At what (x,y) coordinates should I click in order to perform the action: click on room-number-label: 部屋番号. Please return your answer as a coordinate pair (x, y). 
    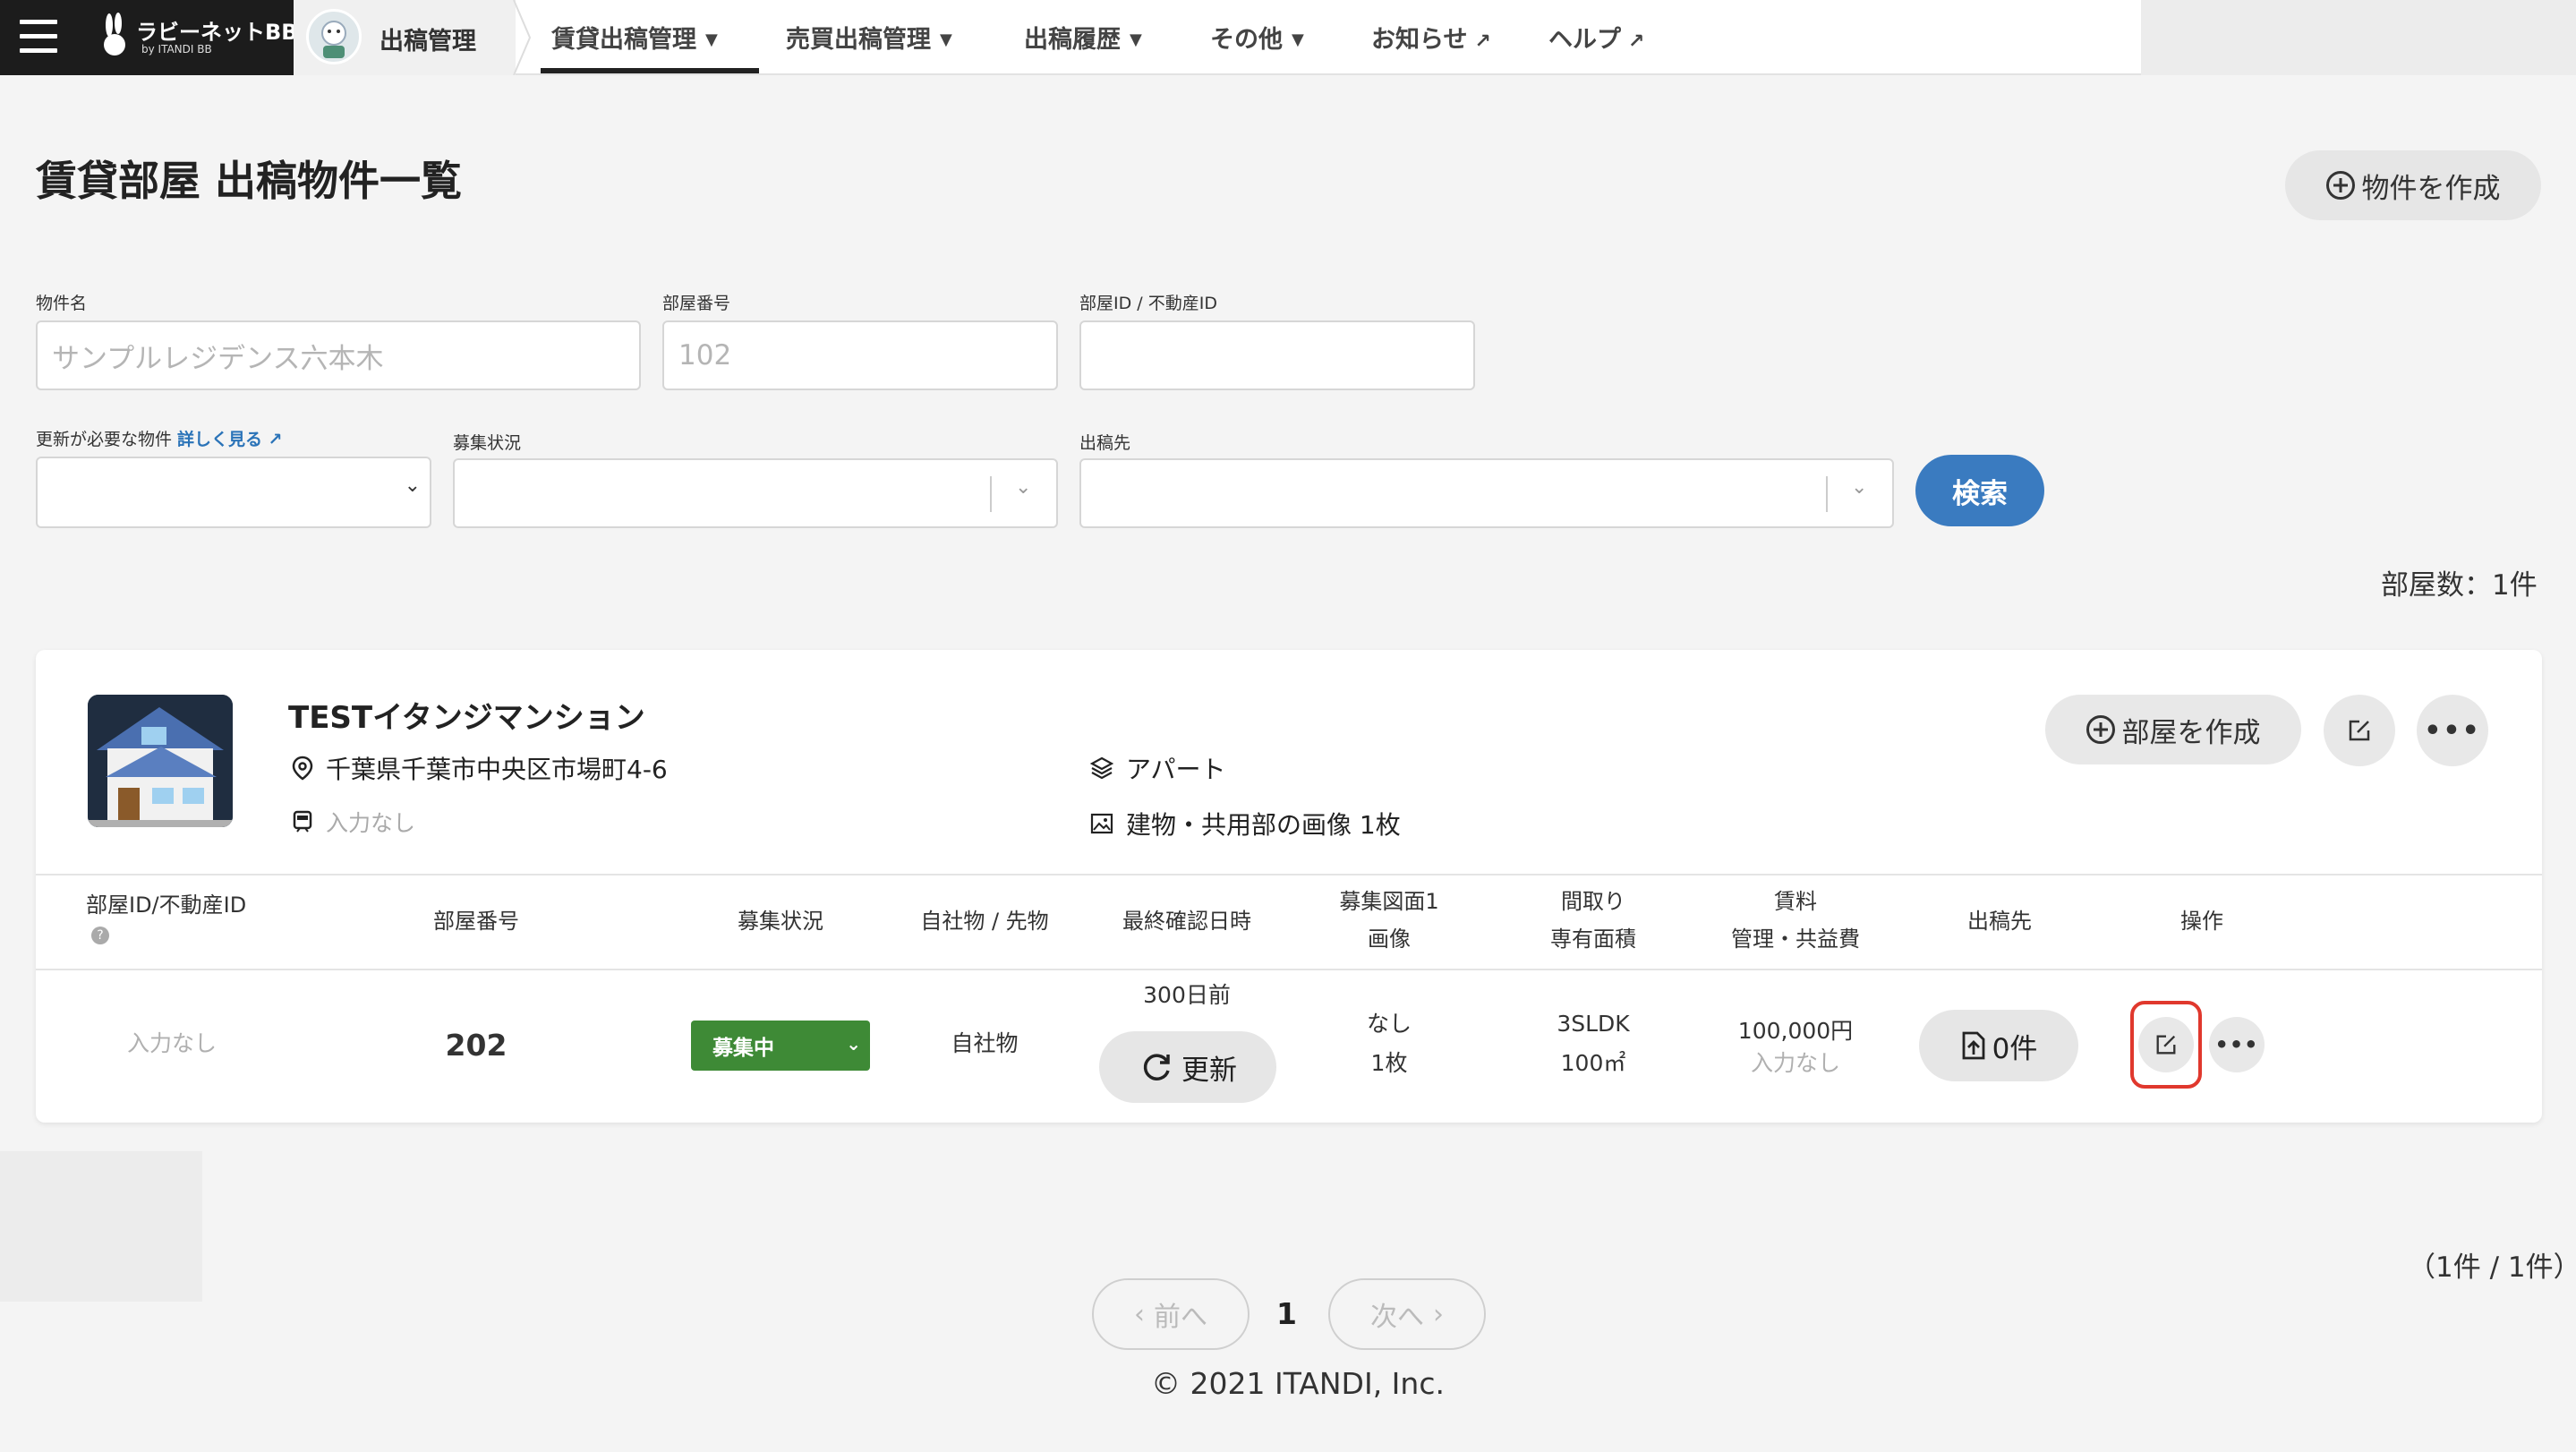
    Looking at the image, I should click on (696, 303).